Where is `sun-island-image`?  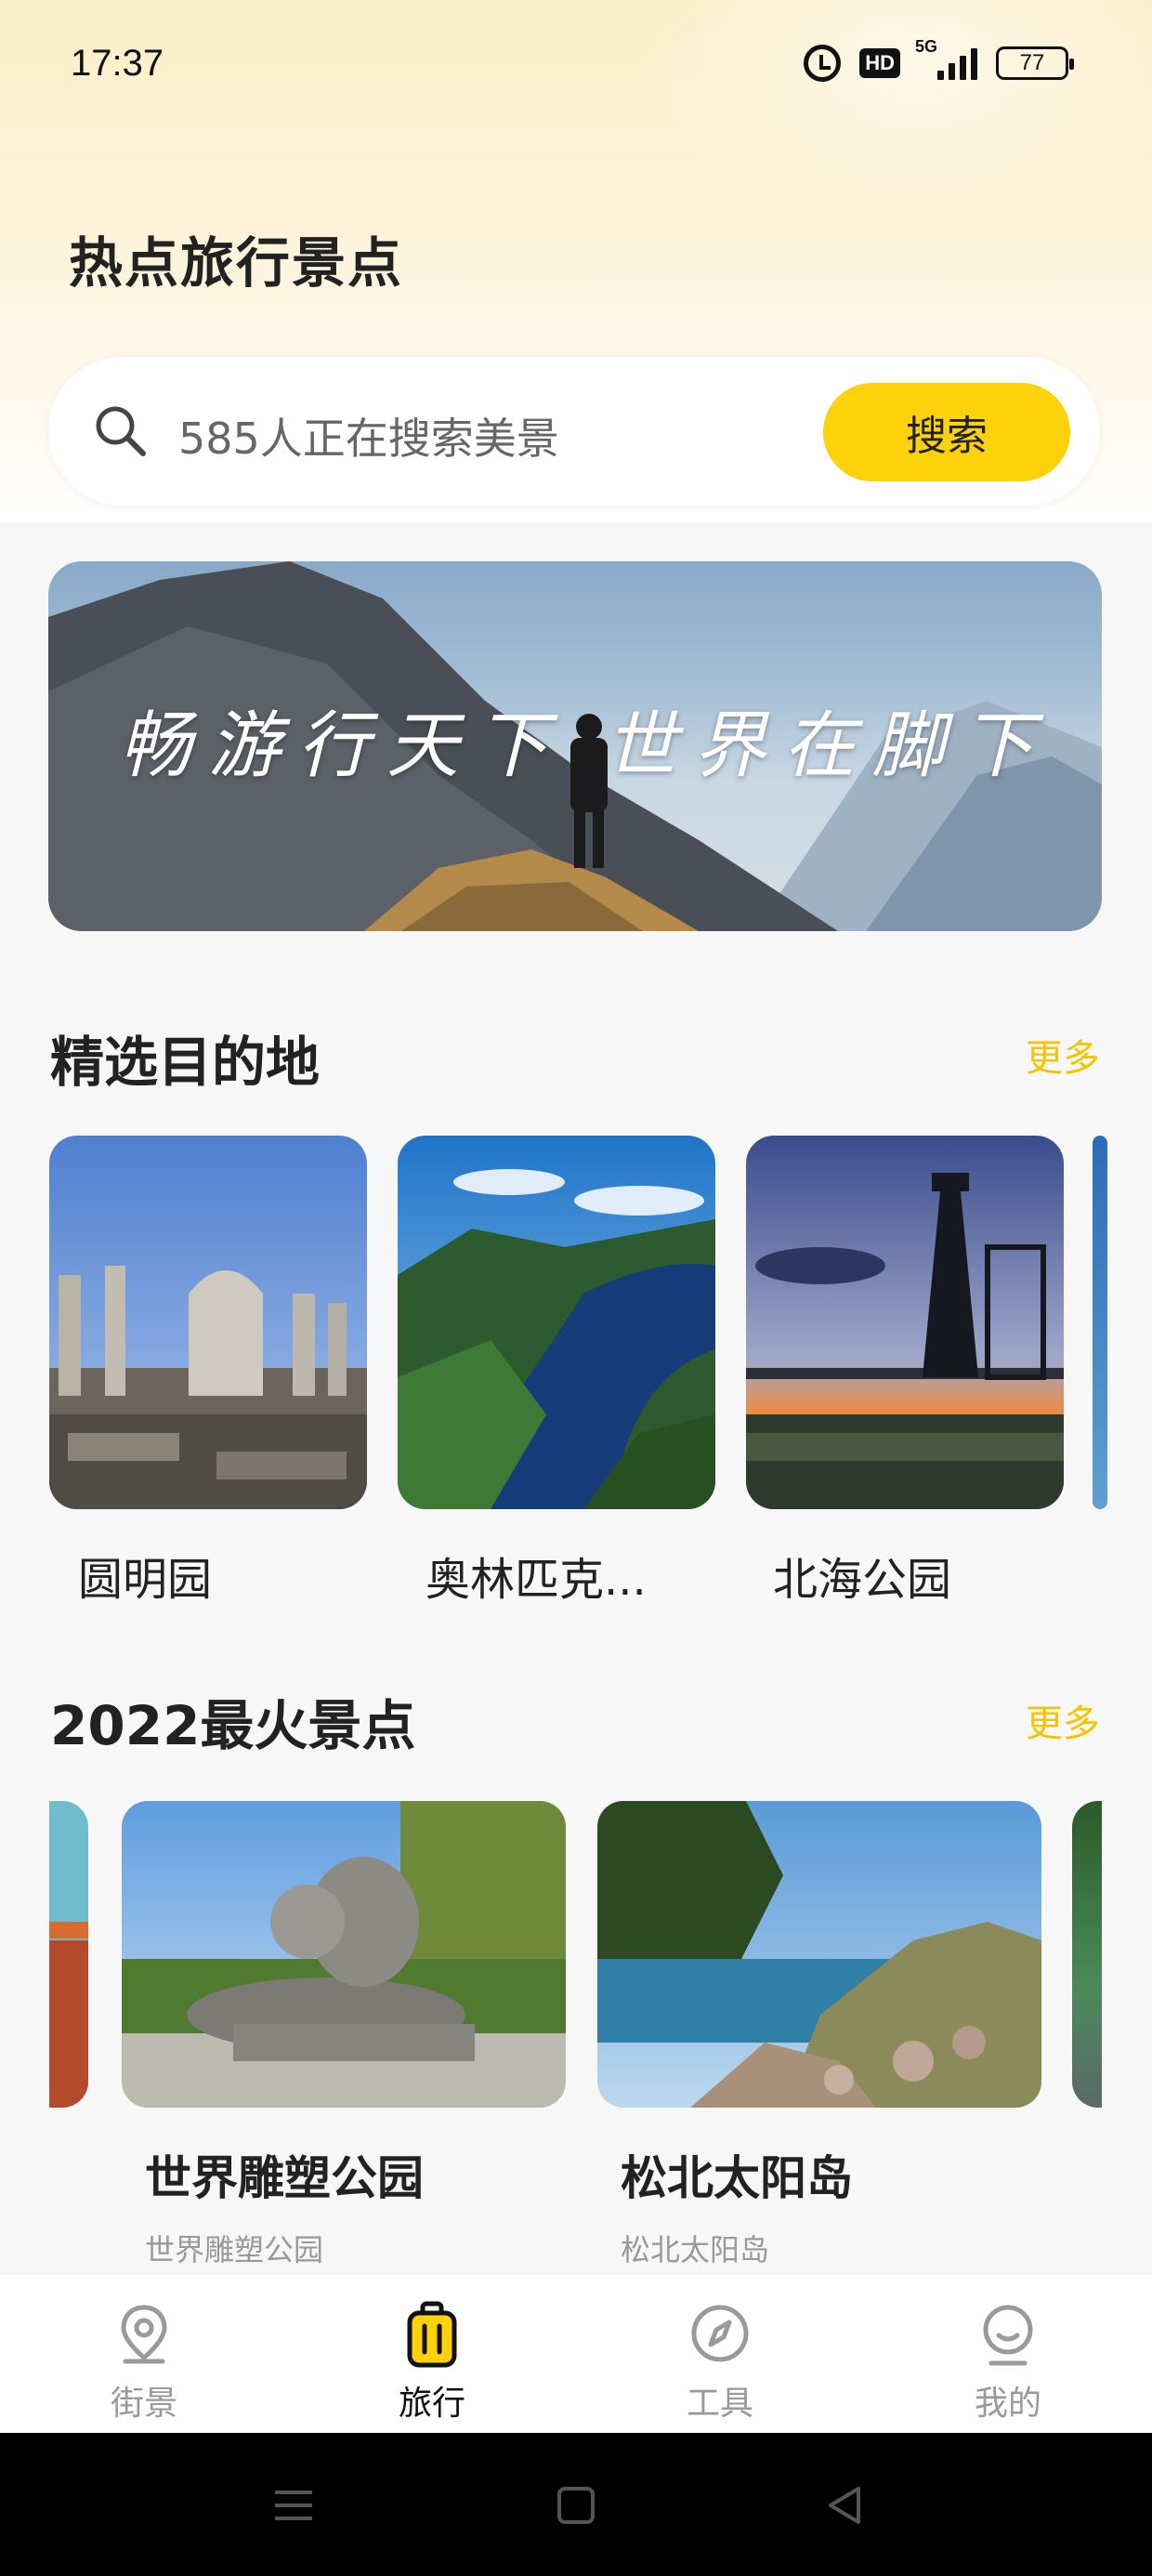 sun-island-image is located at coordinates (819, 1954).